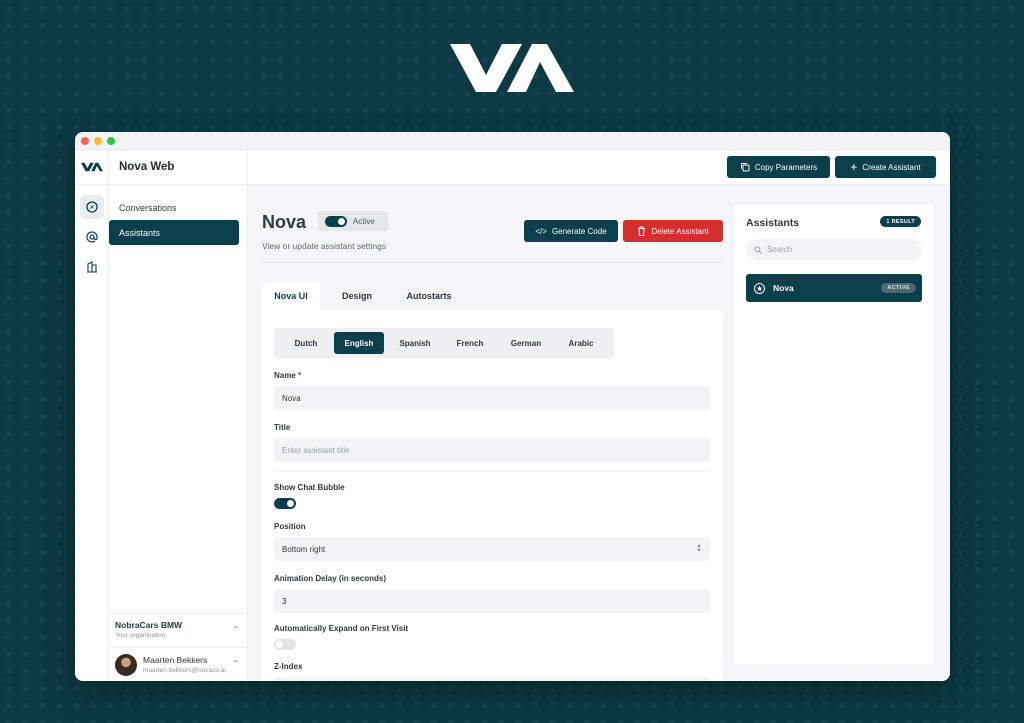 The image size is (1024, 723). What do you see at coordinates (364, 221) in the screenshot?
I see `status-label: Active` at bounding box center [364, 221].